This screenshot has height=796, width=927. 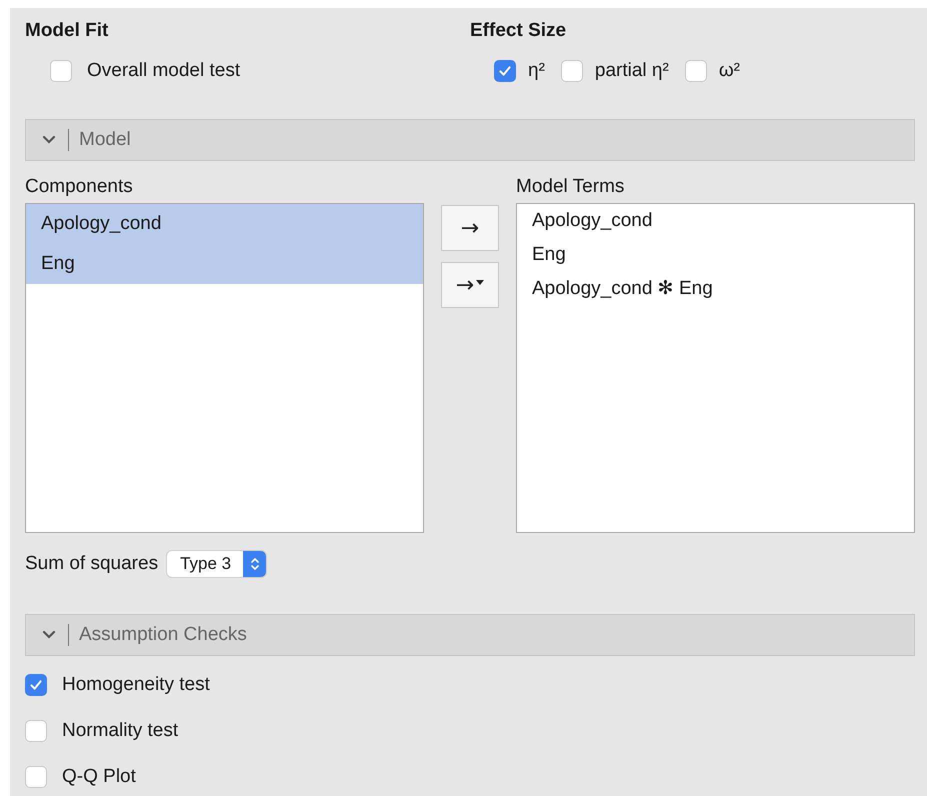 What do you see at coordinates (67, 31) in the screenshot?
I see `section-heading: Model Fit` at bounding box center [67, 31].